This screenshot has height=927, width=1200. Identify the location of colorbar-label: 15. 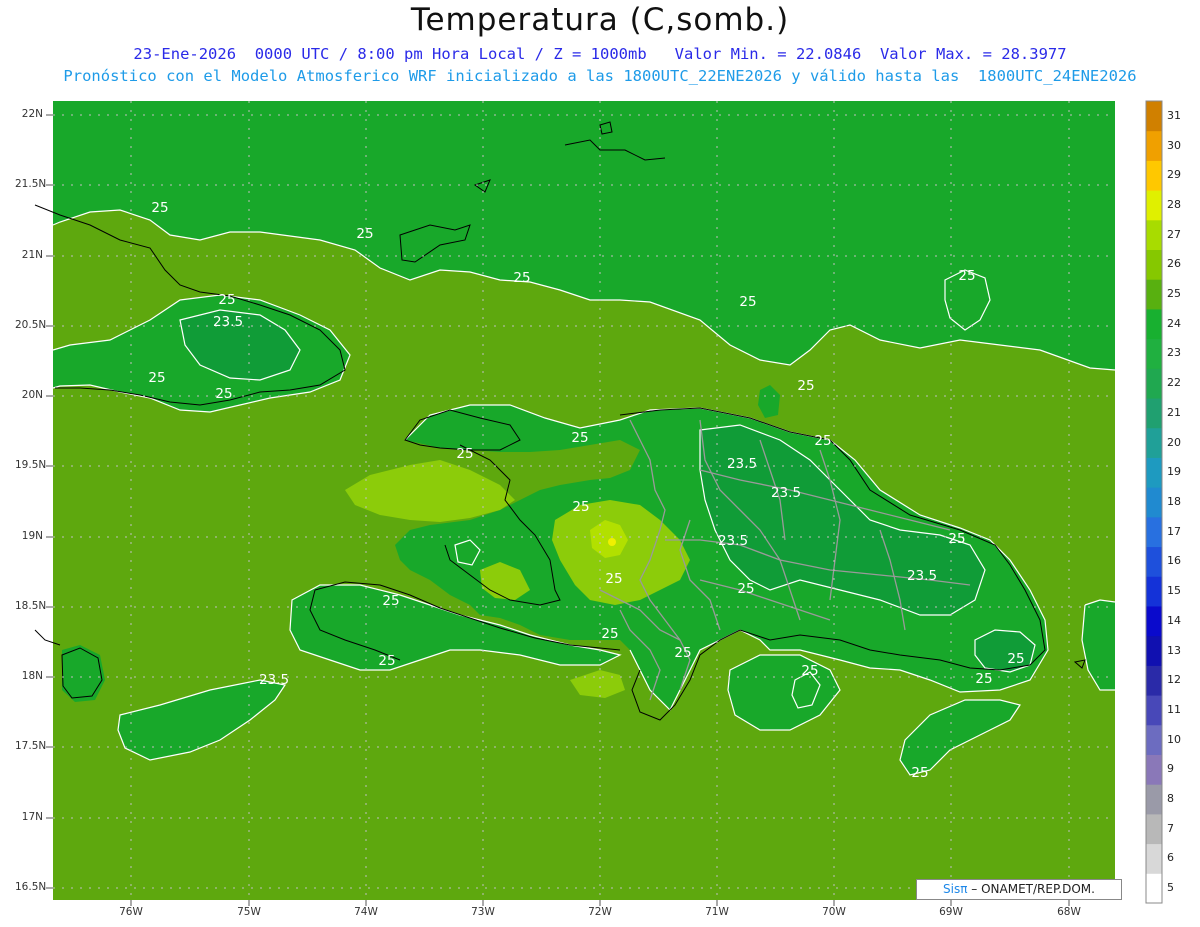
(1174, 591).